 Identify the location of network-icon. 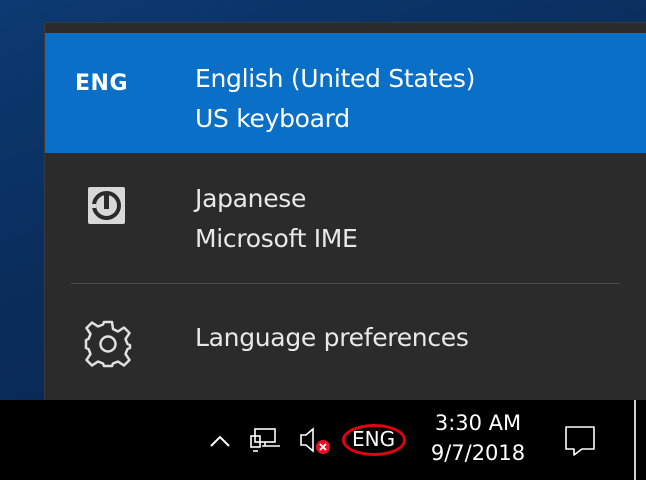
(268, 440).